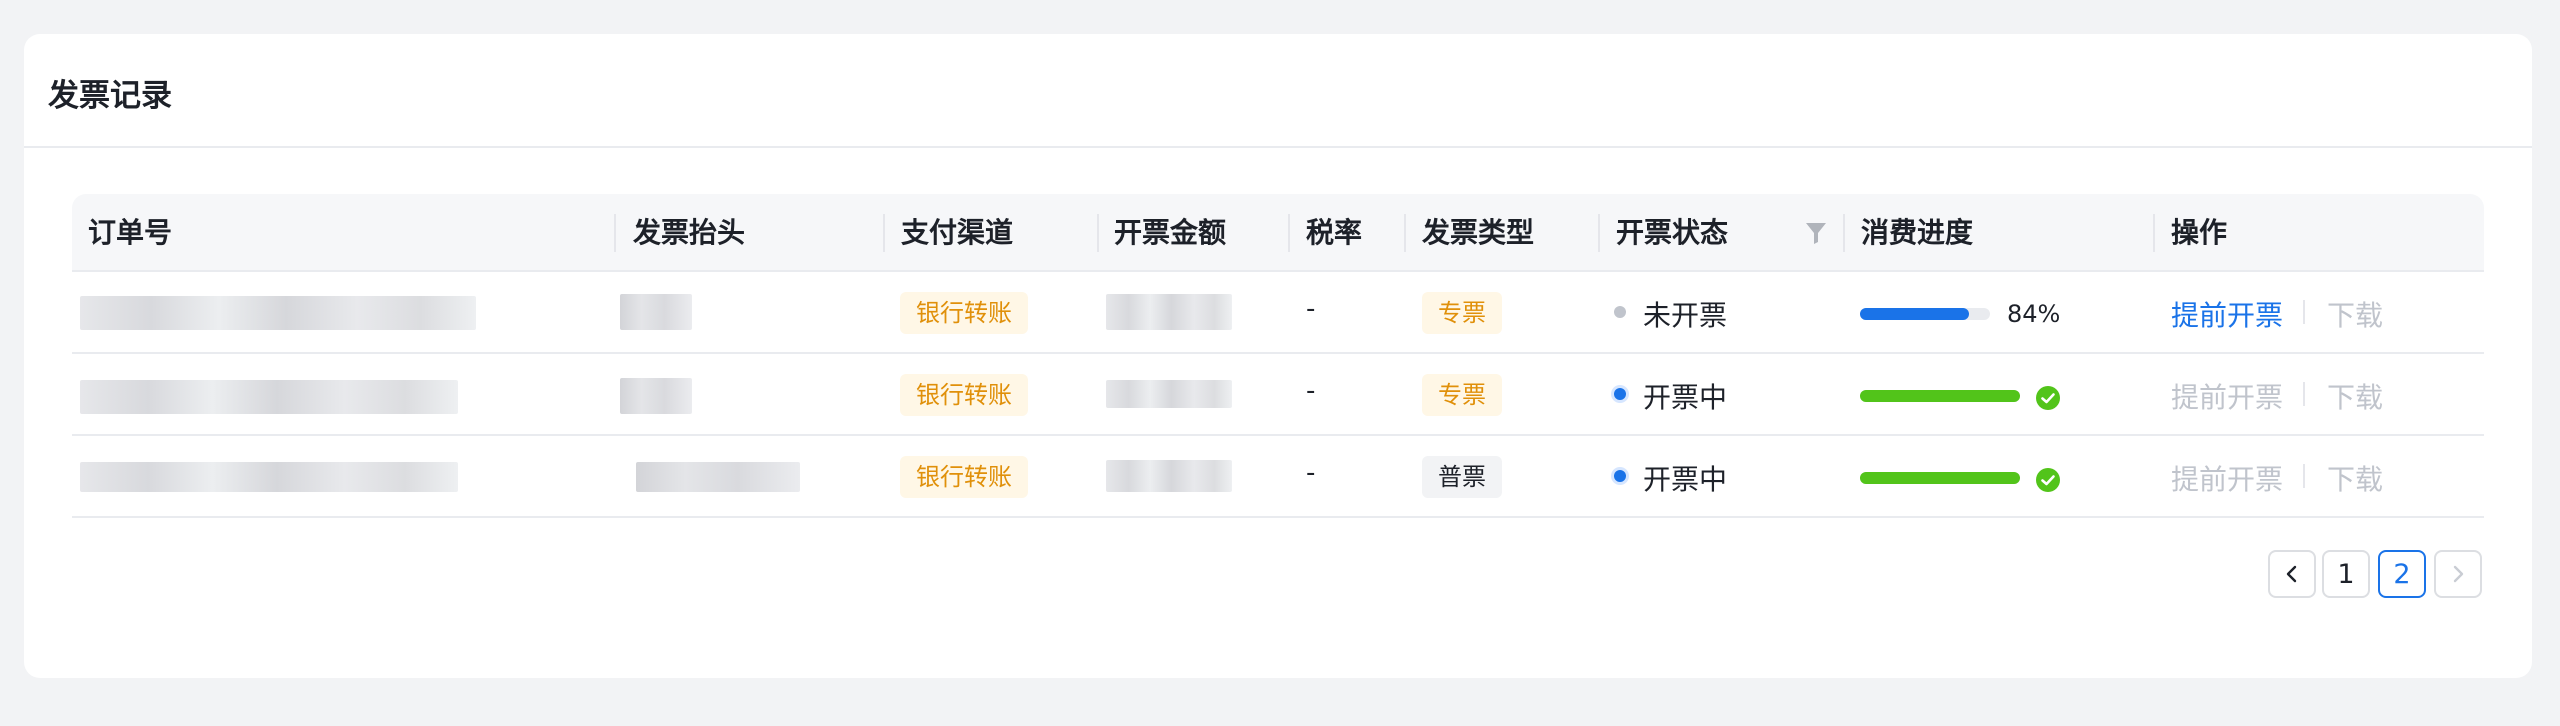 This screenshot has width=2560, height=726. Describe the element at coordinates (1462, 477) in the screenshot. I see `invoice-type-tag: 普票` at that location.